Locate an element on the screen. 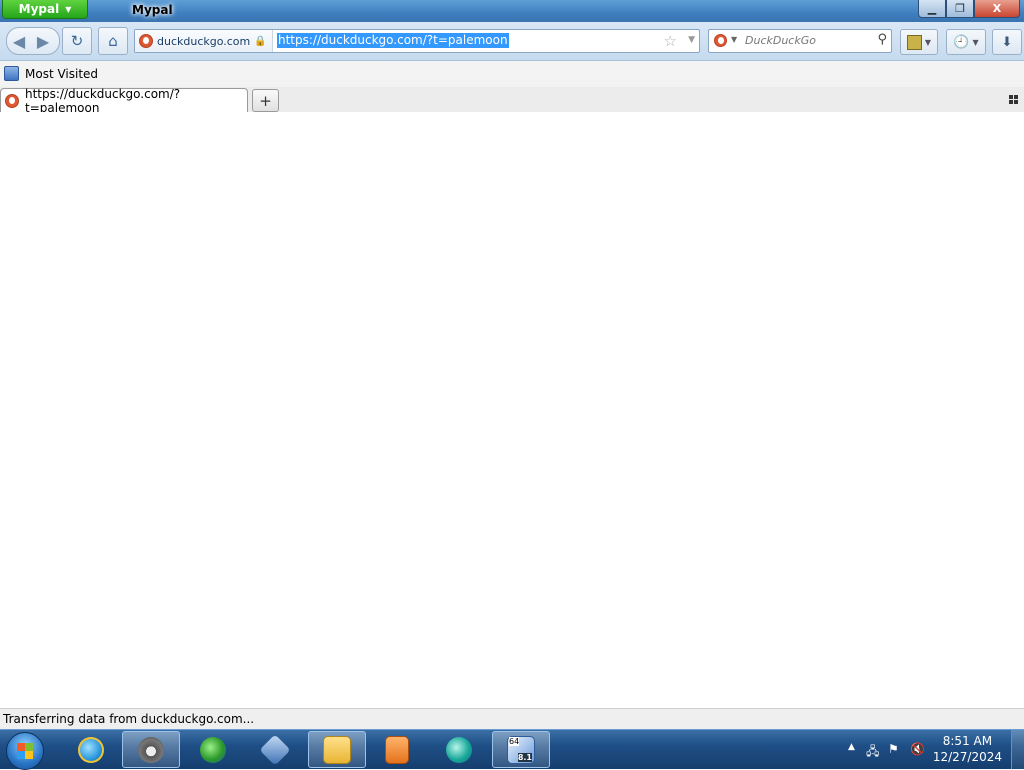 The image size is (1024, 770). app-menu-button: Mypal ▼ is located at coordinates (45, 9).